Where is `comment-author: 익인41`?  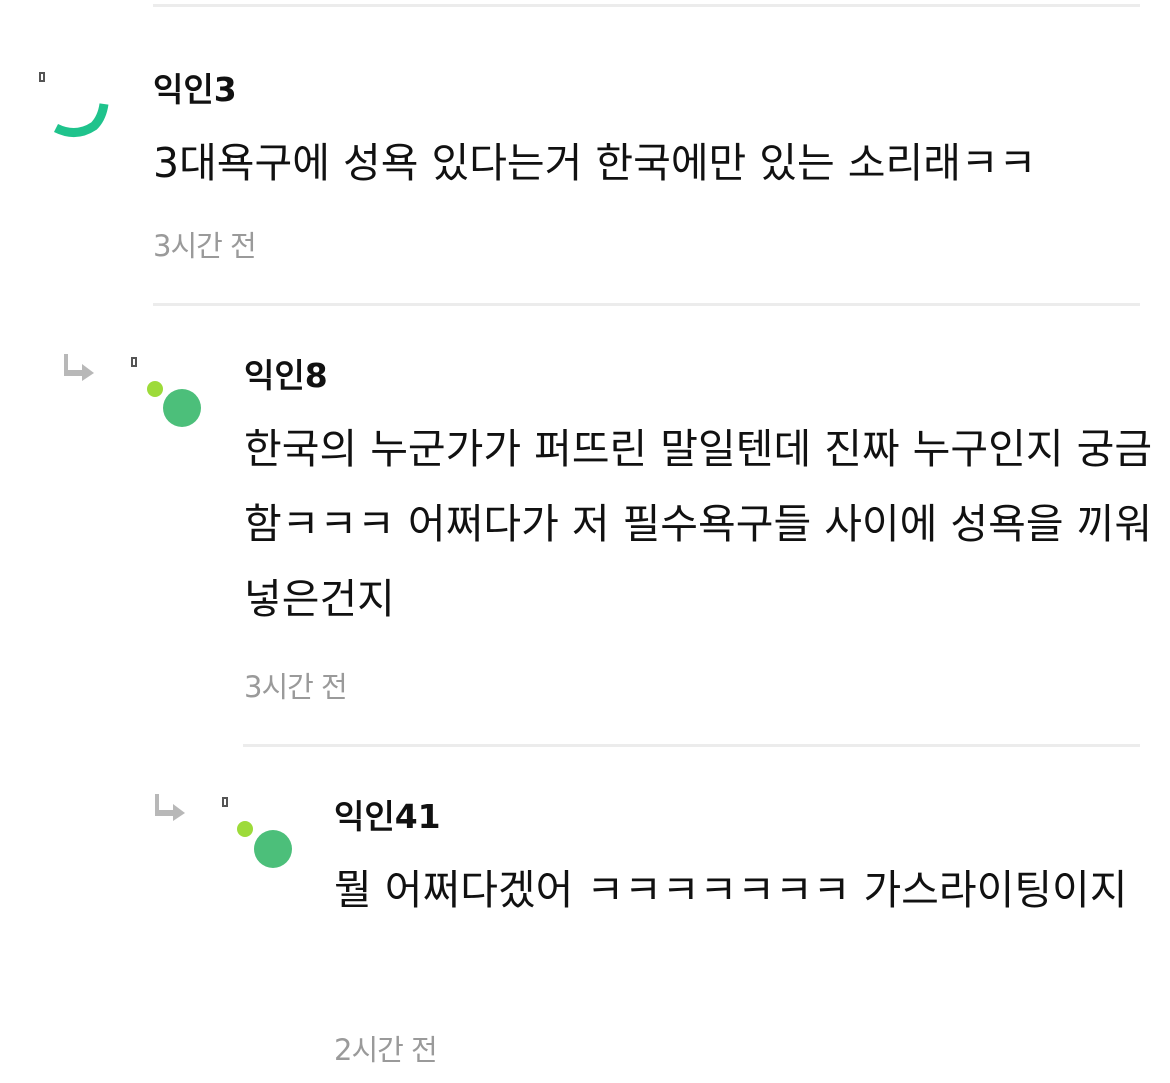 comment-author: 익인41 is located at coordinates (387, 817).